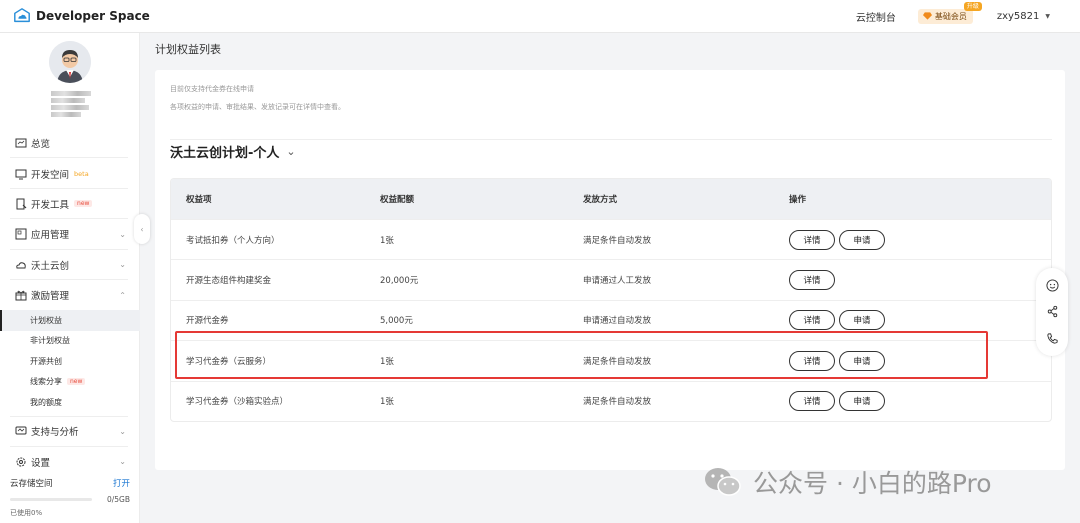 Image resolution: width=1080 pixels, height=523 pixels. What do you see at coordinates (21, 265) in the screenshot?
I see `cloud-icon` at bounding box center [21, 265].